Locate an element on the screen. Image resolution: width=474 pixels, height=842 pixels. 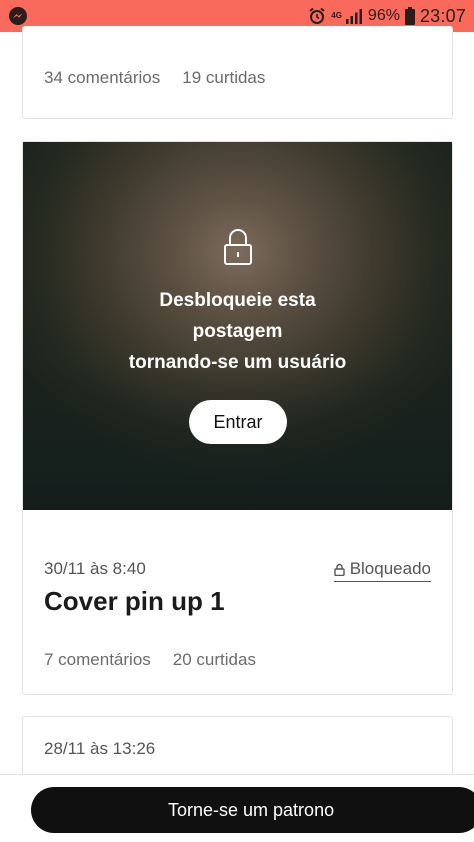
post-stats: 34 comentários 19 curtidas is located at coordinates (154, 78).